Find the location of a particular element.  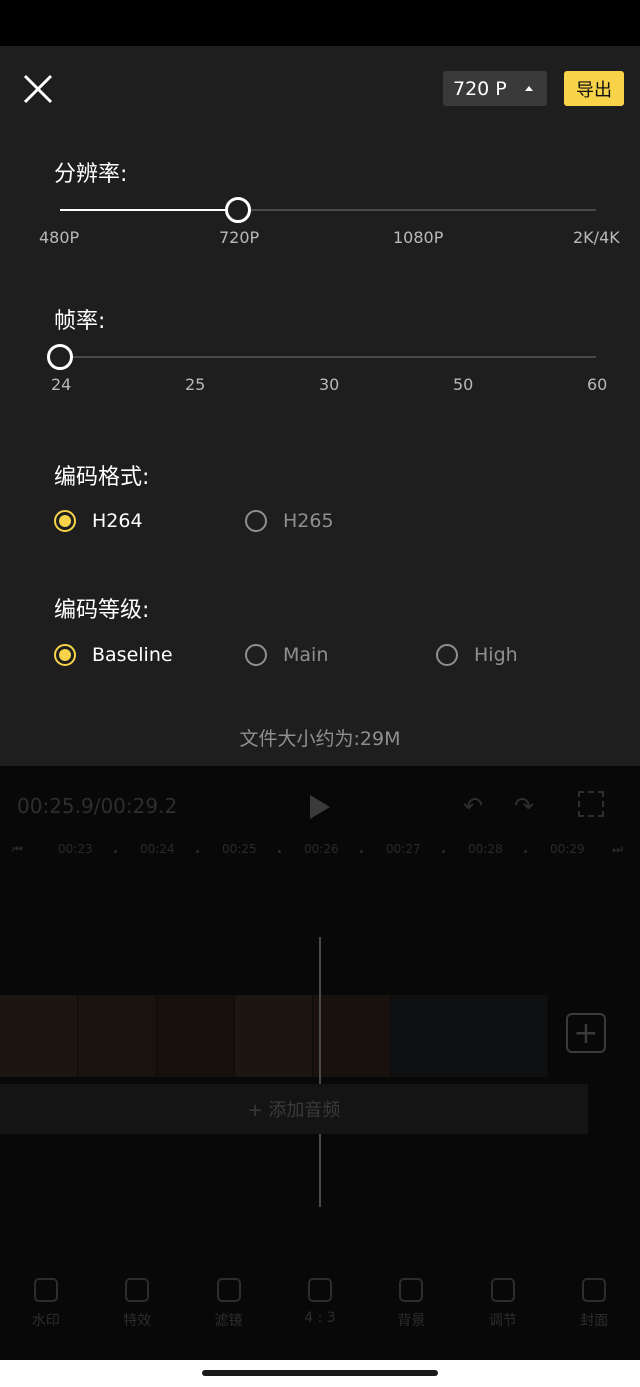

tool-label: 封面 is located at coordinates (594, 1321).